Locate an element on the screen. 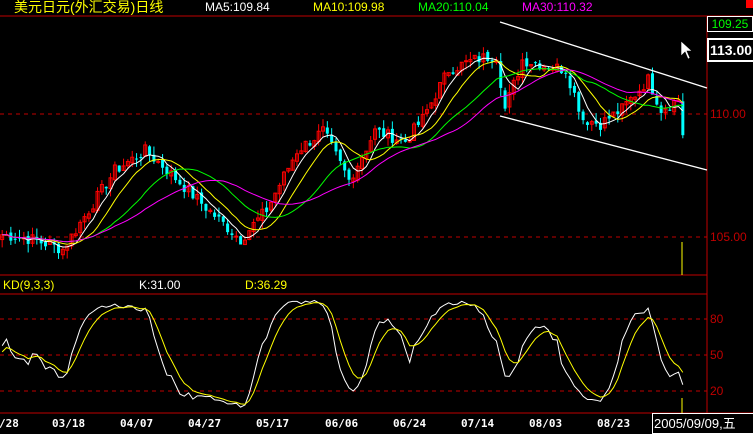  date-label: 06/24 is located at coordinates (410, 423).